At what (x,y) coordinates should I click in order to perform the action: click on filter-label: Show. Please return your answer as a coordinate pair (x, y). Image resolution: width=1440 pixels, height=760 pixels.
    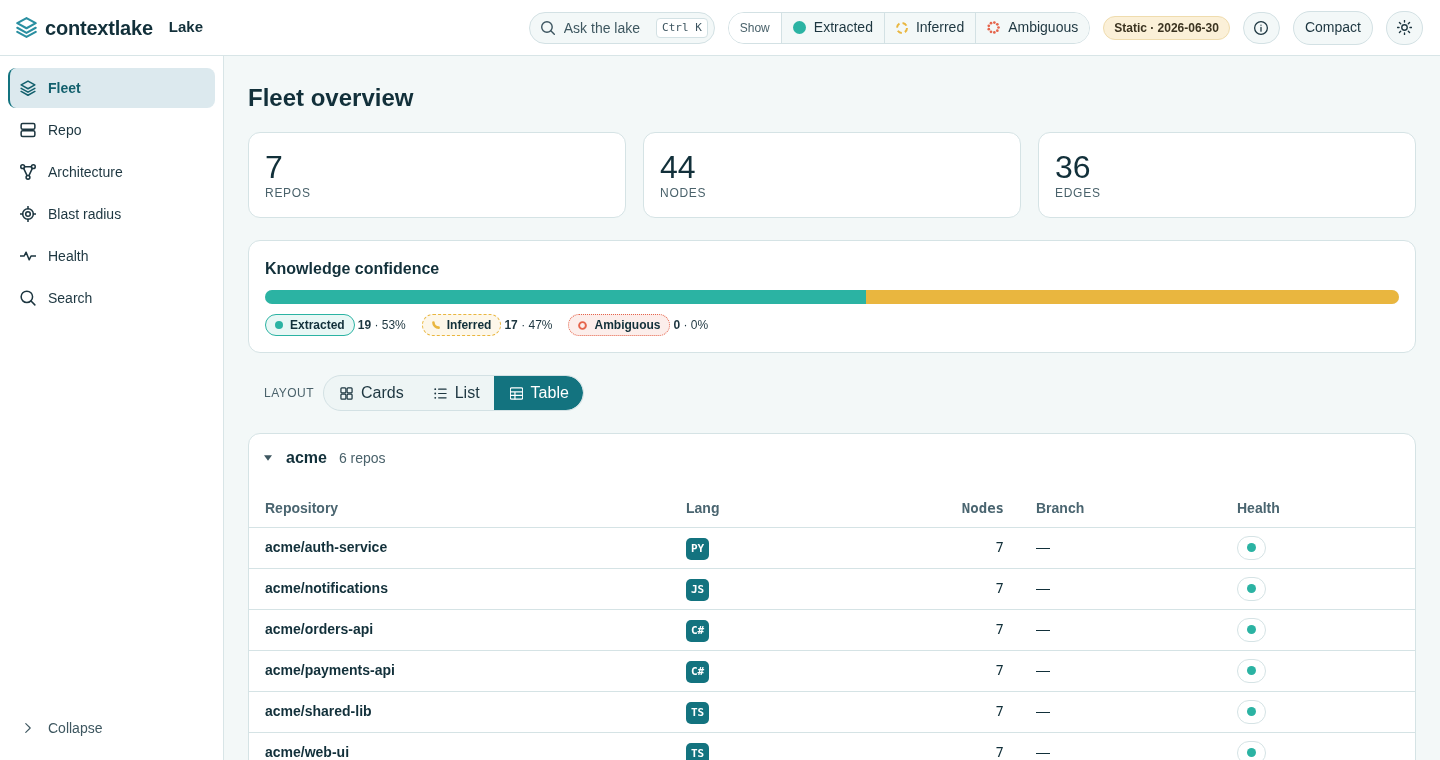
    Looking at the image, I should click on (755, 27).